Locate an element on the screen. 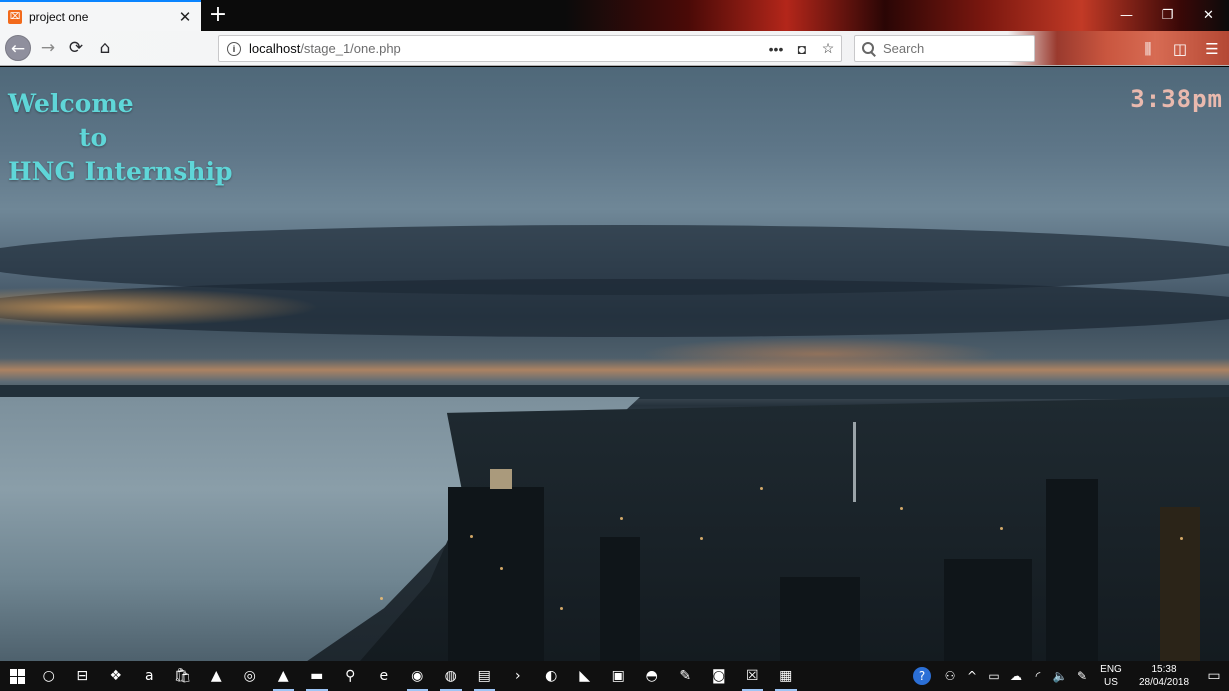  cortana-icon: ○ is located at coordinates (49, 676).